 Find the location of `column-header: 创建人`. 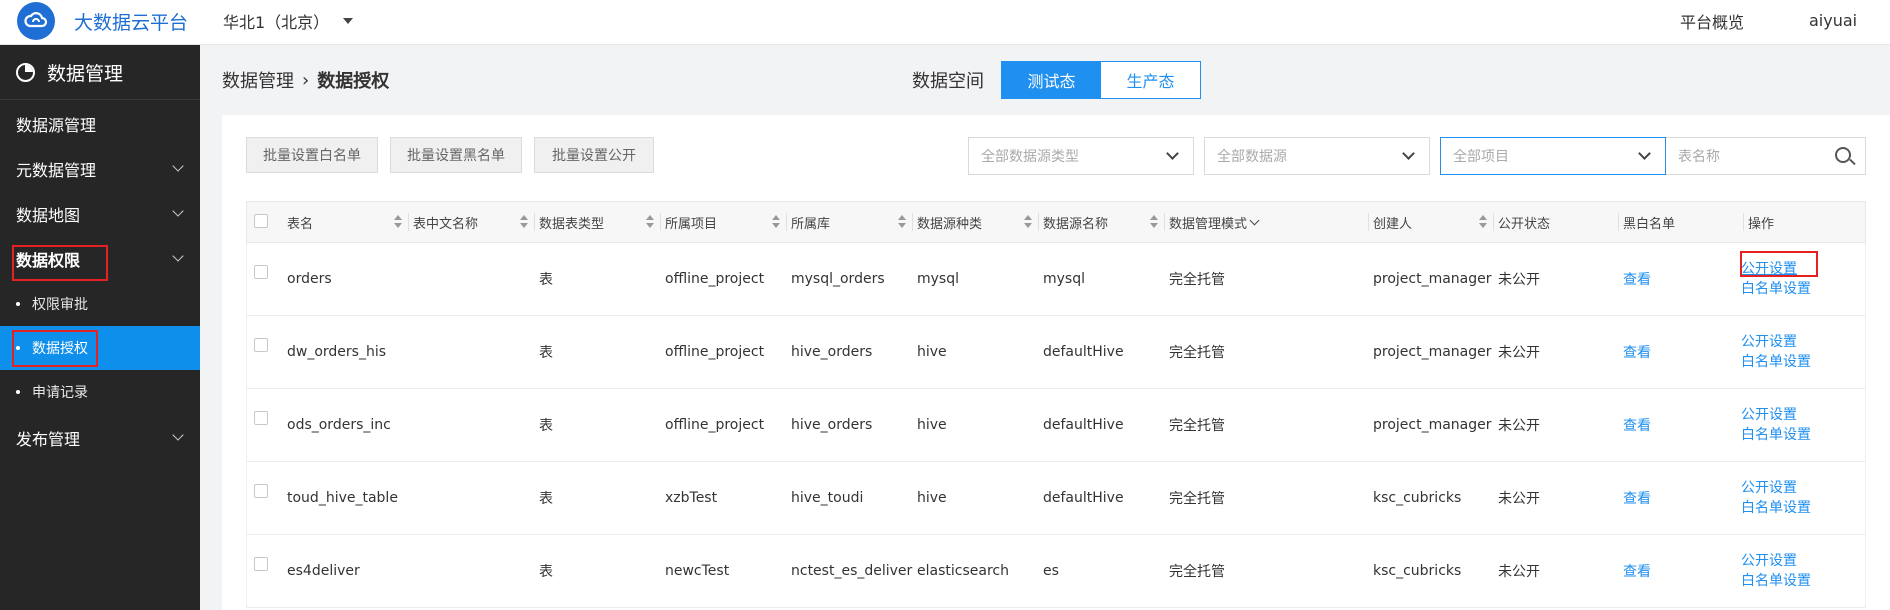

column-header: 创建人 is located at coordinates (1430, 222).